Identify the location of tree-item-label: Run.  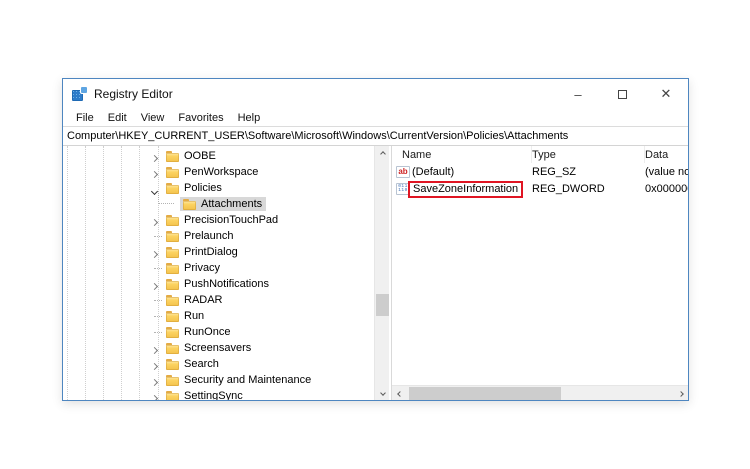
(194, 316).